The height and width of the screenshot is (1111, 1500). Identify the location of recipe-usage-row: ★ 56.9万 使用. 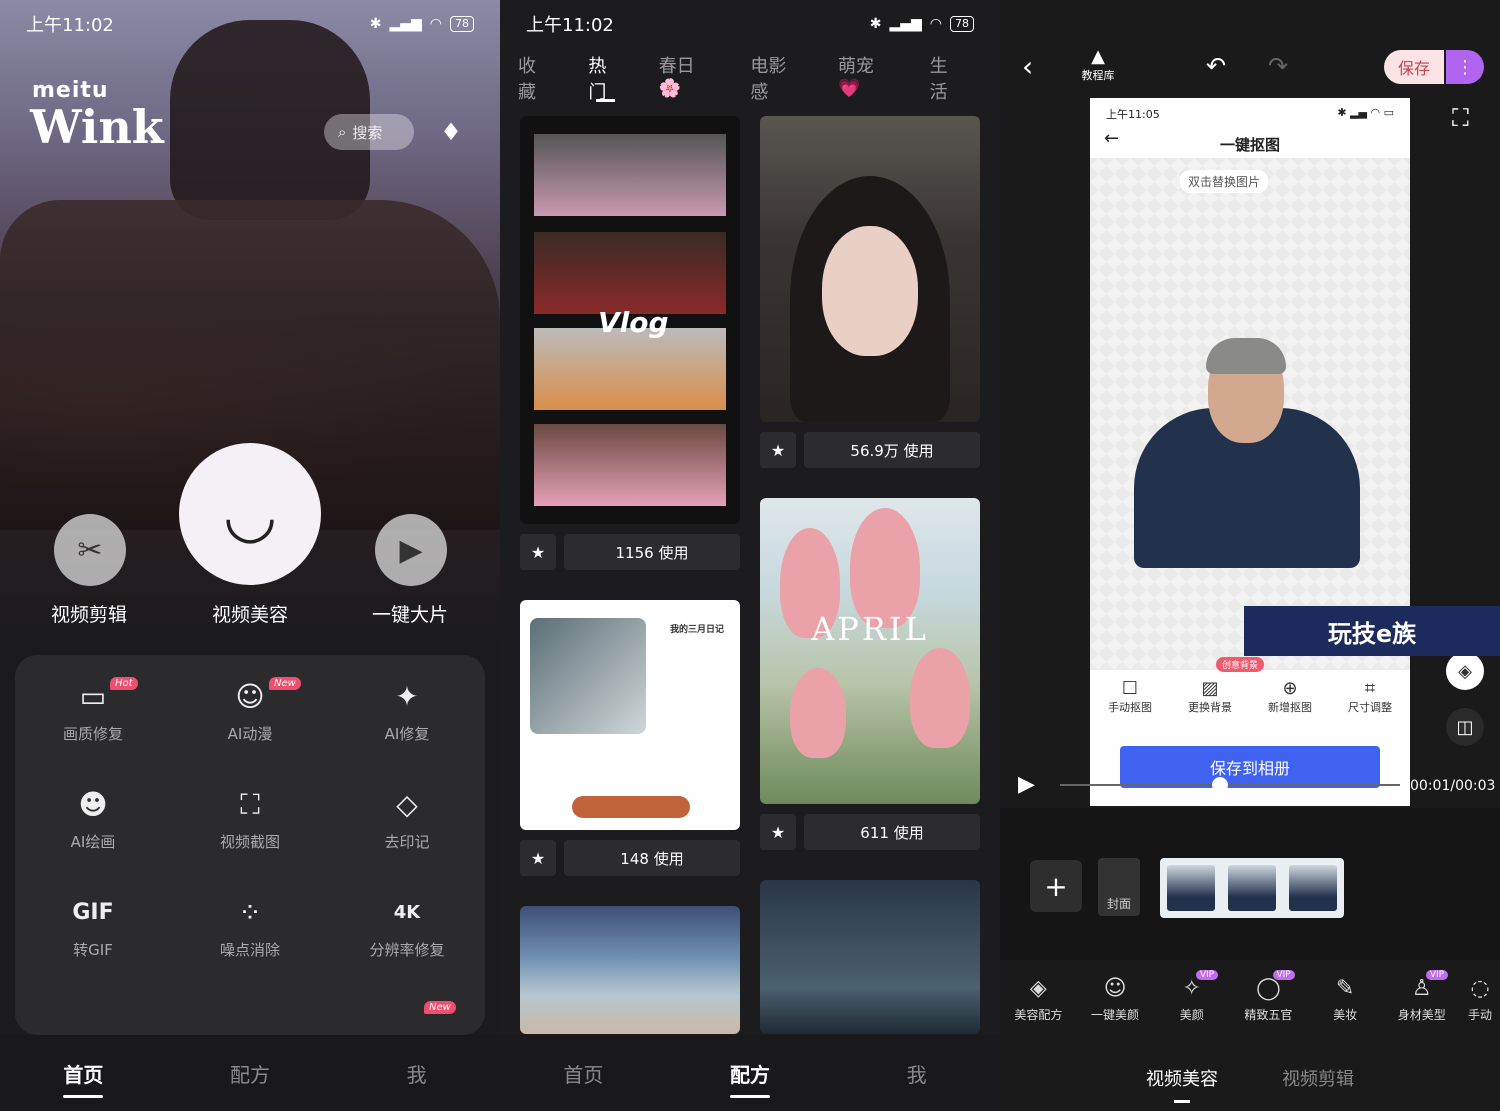
(870, 450).